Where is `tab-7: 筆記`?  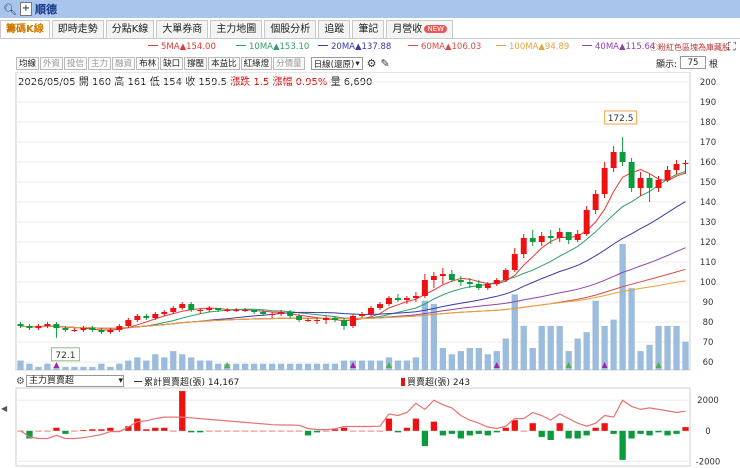 tab-7: 筆記 is located at coordinates (368, 29).